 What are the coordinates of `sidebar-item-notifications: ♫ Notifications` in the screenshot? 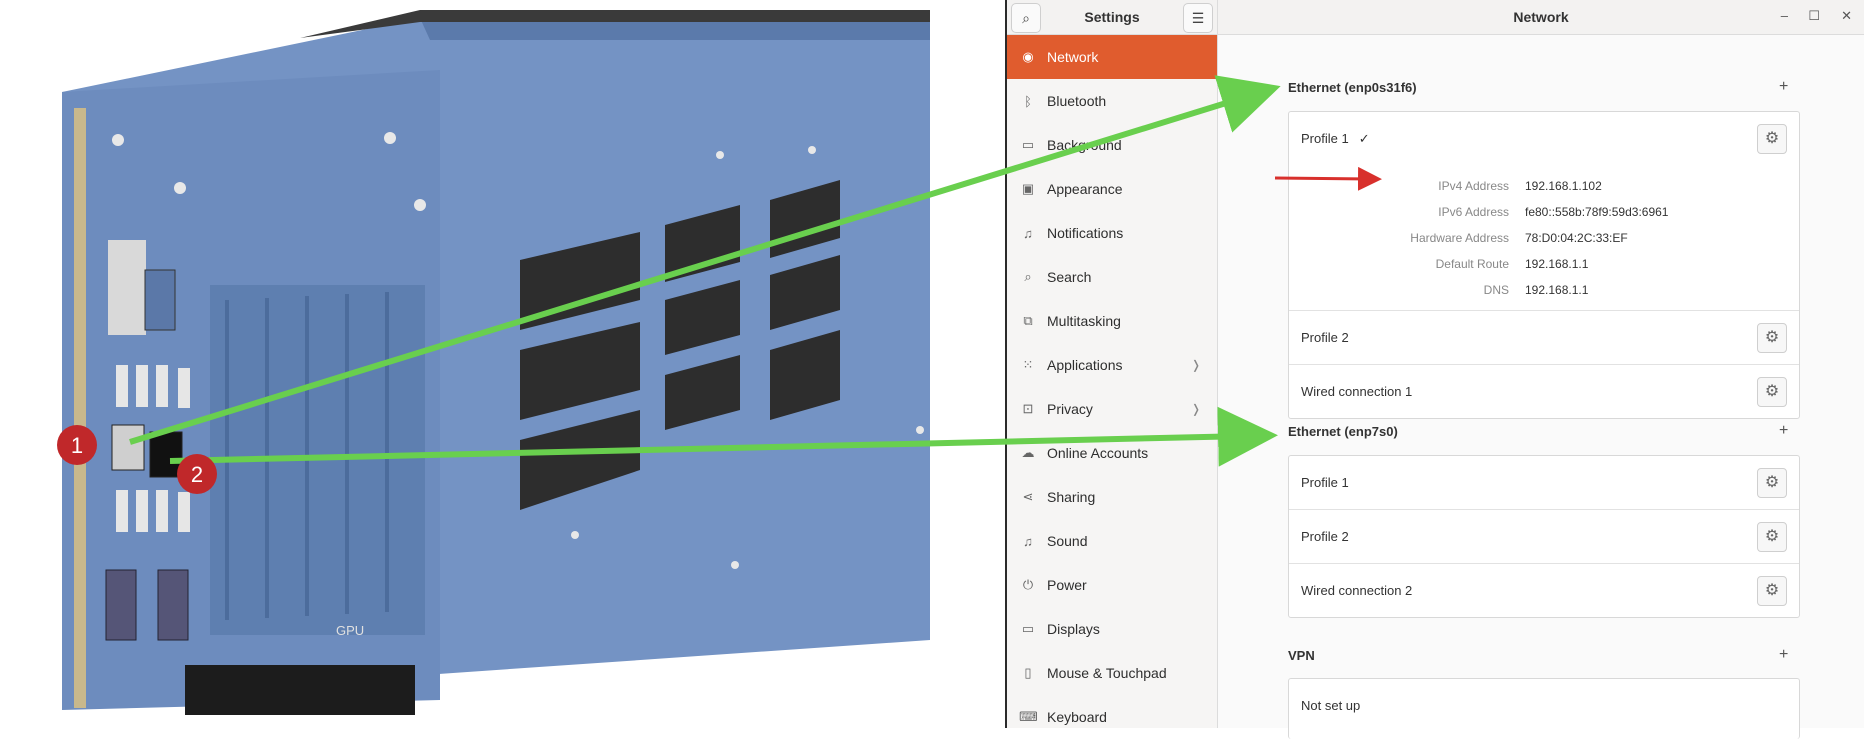 It's located at (1112, 233).